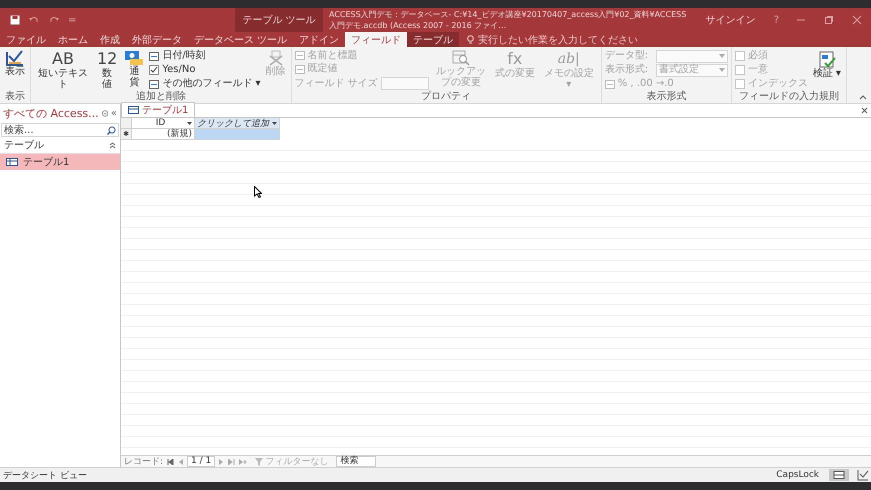 This screenshot has width=871, height=490. What do you see at coordinates (221, 461) in the screenshot?
I see `next-record-icon` at bounding box center [221, 461].